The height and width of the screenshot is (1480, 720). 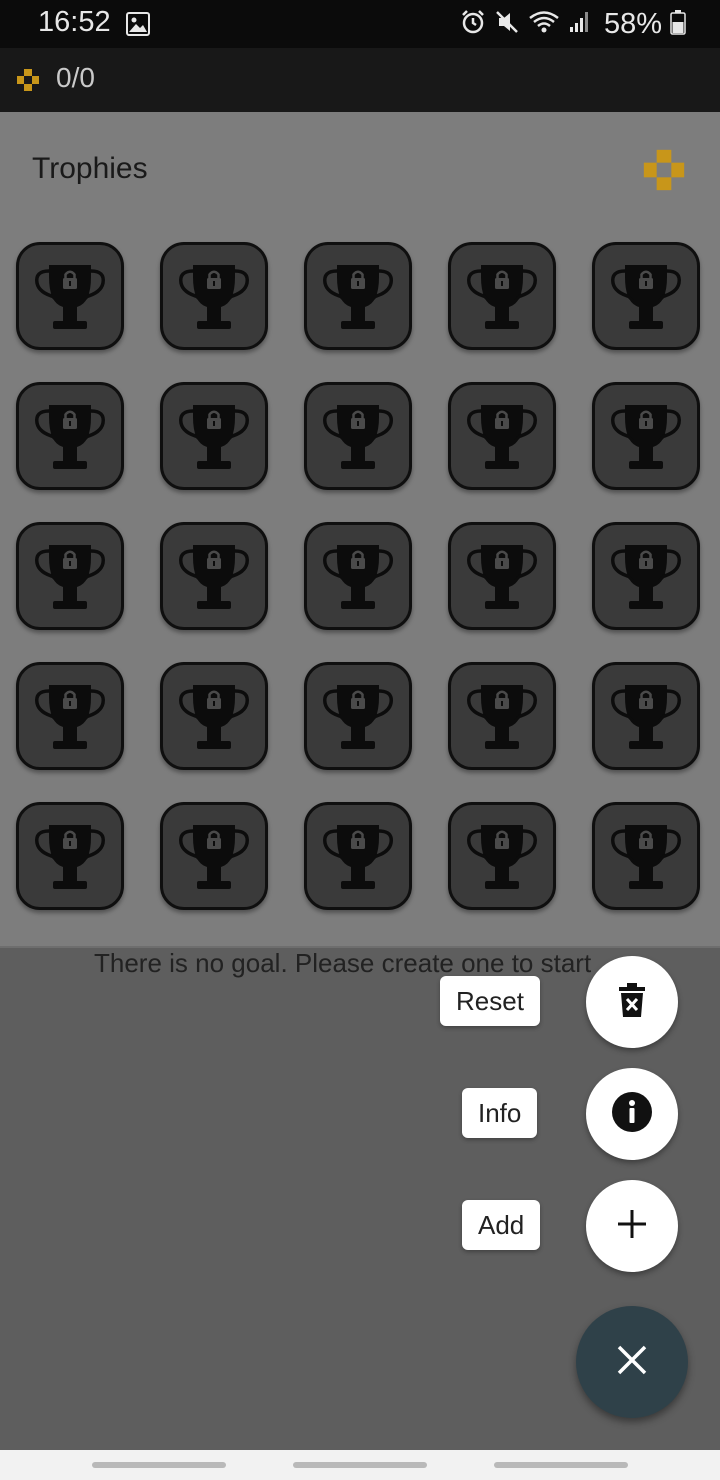 What do you see at coordinates (632, 24) in the screenshot?
I see `battery-percent: 58%` at bounding box center [632, 24].